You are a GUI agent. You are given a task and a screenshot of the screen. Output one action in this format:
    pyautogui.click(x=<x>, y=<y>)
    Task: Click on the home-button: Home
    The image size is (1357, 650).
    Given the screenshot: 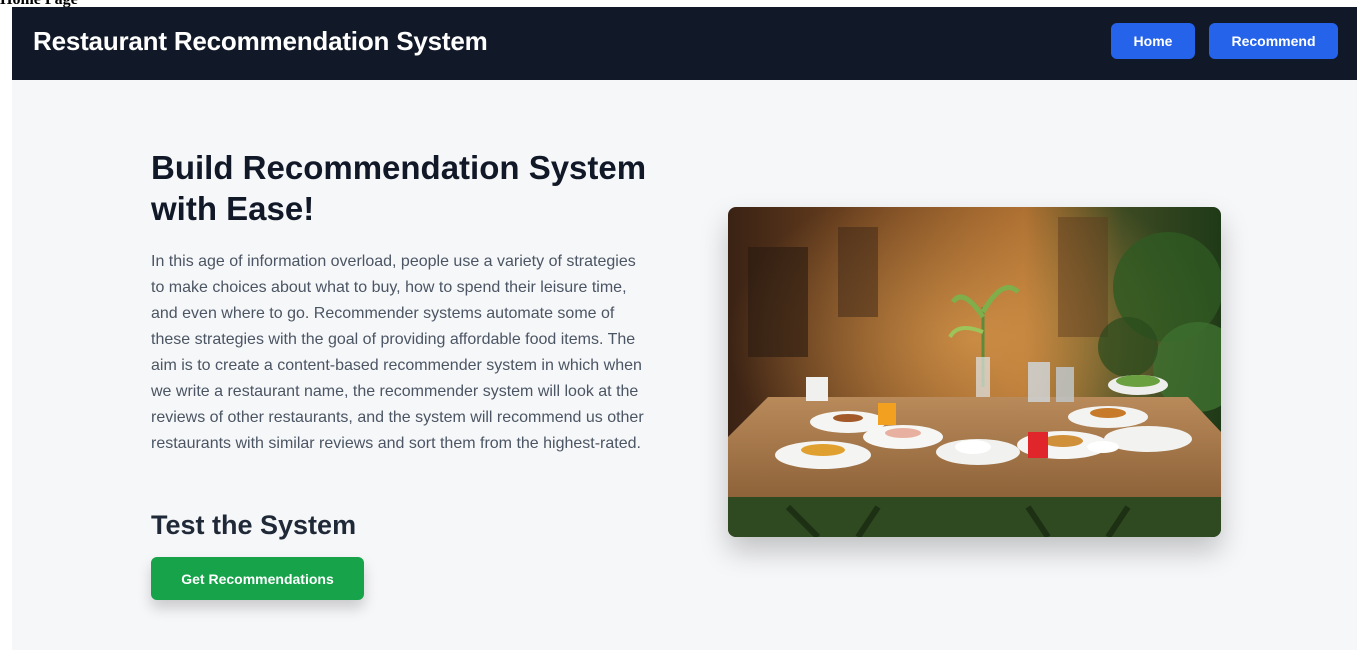 What is the action you would take?
    pyautogui.click(x=1153, y=41)
    